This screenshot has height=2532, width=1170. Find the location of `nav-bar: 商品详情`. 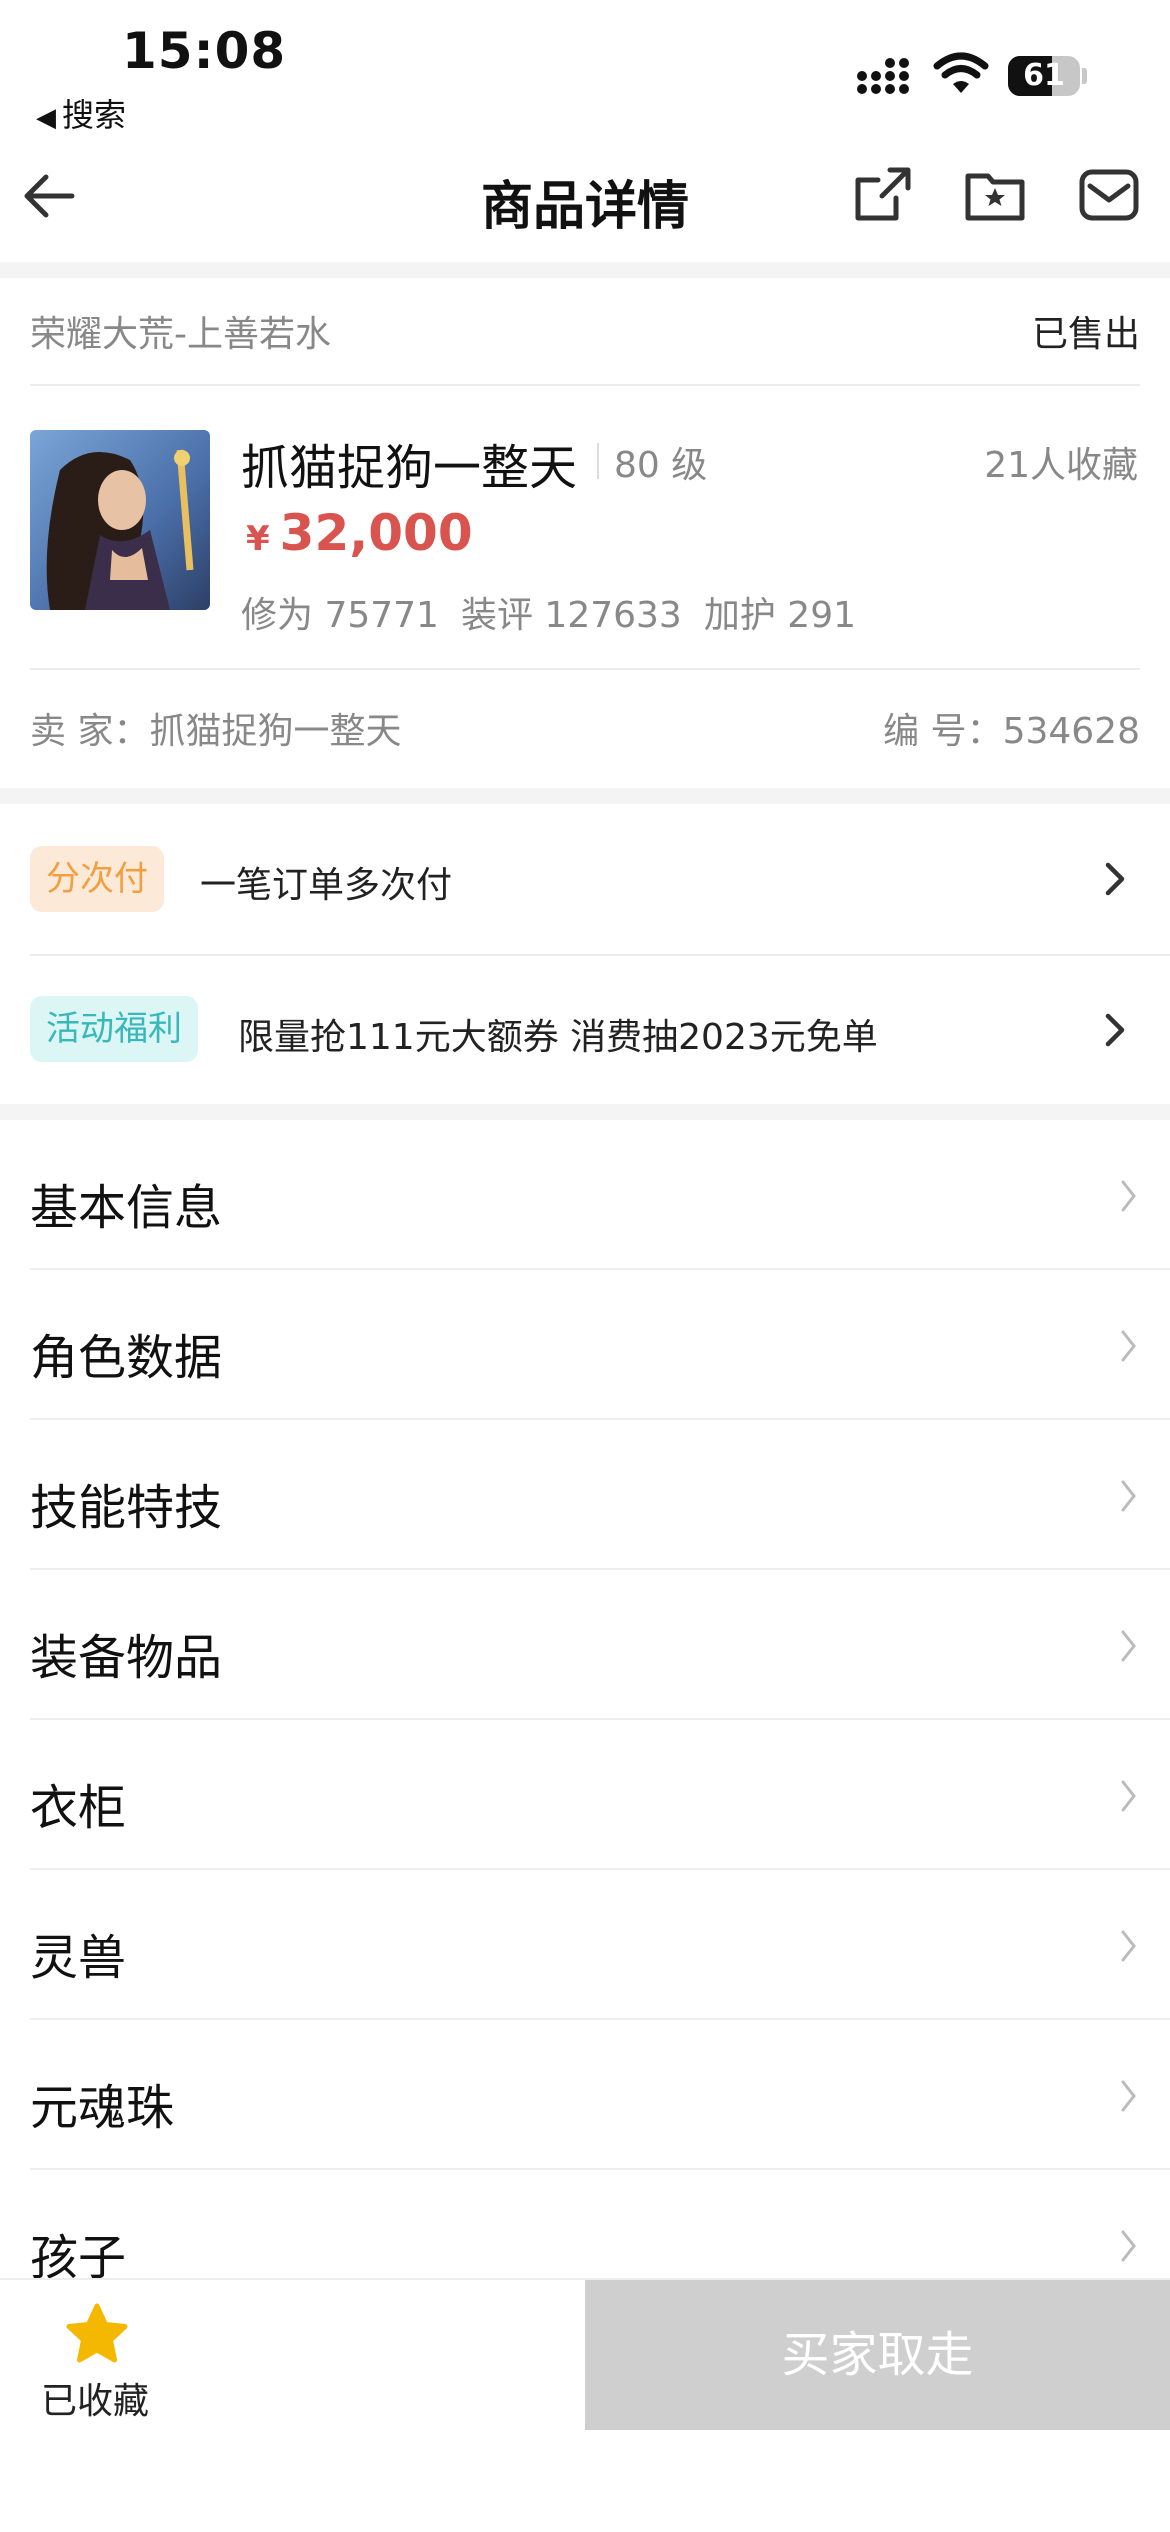

nav-bar: 商品详情 is located at coordinates (585, 202).